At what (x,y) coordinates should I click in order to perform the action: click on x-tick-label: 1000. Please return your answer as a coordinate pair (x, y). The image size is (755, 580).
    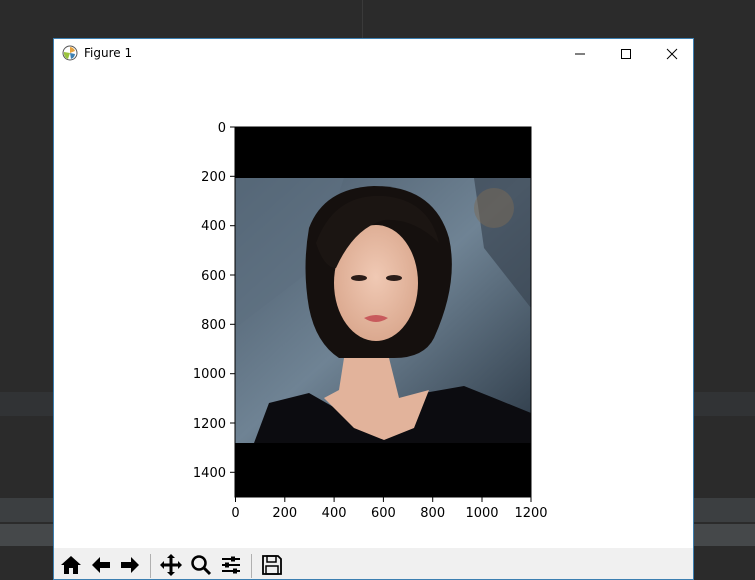
    Looking at the image, I should click on (481, 513).